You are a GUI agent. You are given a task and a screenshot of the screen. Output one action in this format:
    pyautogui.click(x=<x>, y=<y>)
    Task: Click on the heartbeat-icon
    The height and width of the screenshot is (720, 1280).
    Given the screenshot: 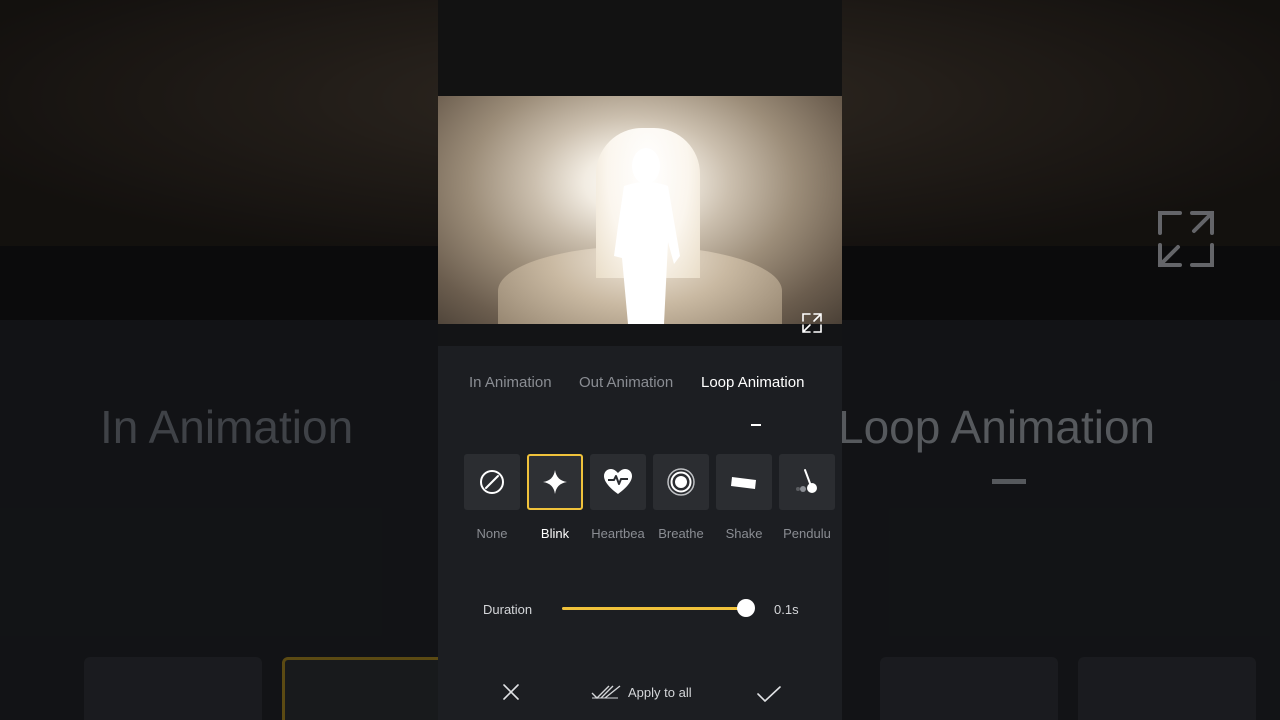 What is the action you would take?
    pyautogui.click(x=618, y=481)
    